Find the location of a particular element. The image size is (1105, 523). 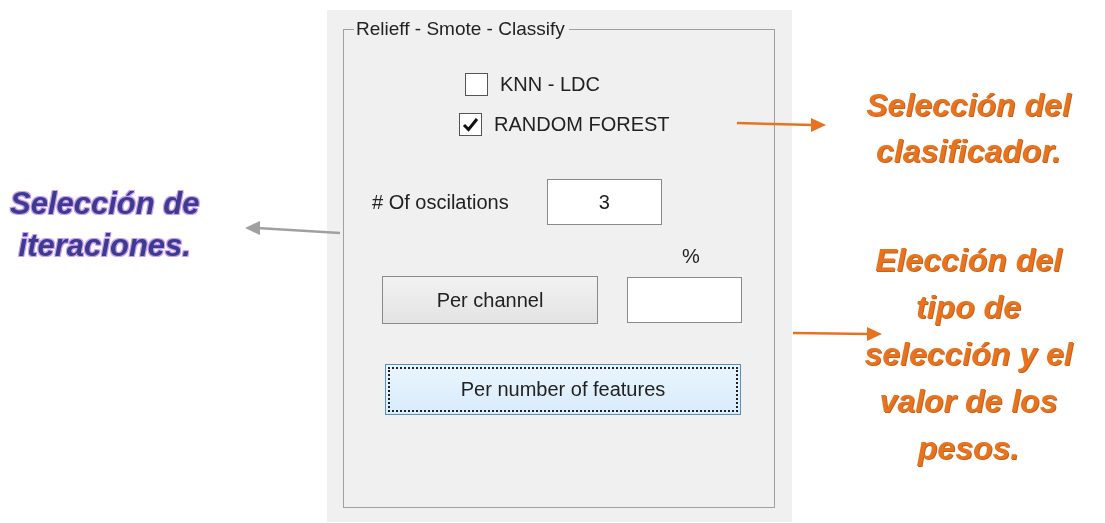

button: Per number of features is located at coordinates (563, 389).